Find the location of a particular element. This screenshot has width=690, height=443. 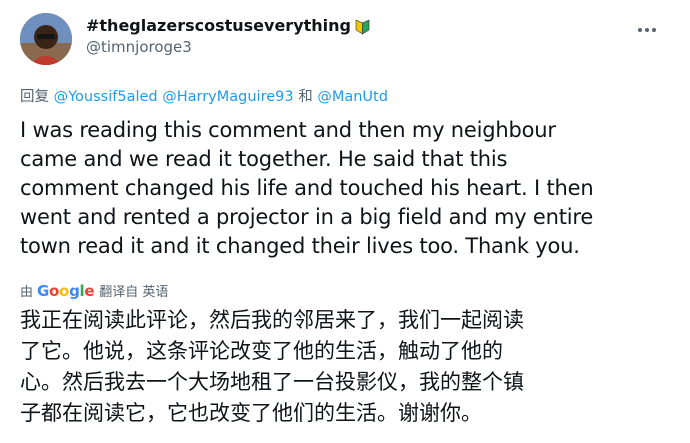

translated-text-line: 了它。他说，这条评论改变了他的生活，触动了他的 is located at coordinates (261, 351).